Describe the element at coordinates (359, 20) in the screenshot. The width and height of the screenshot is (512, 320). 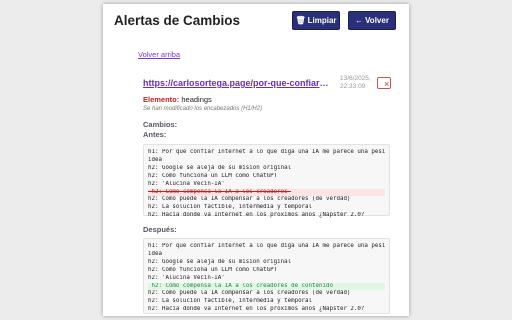
I see `arrow-left-icon: ←` at that location.